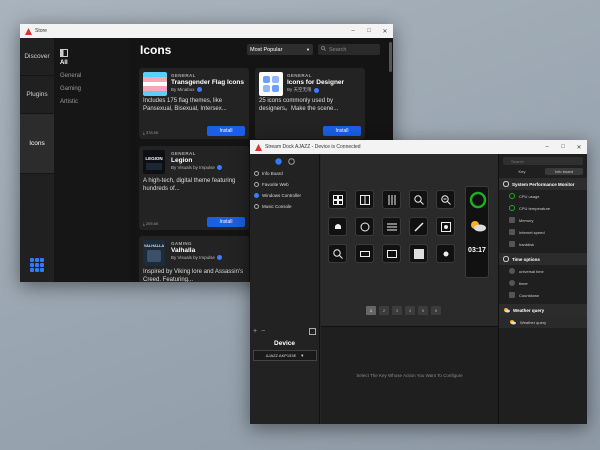  What do you see at coordinates (95, 89) in the screenshot?
I see `category-gaming: Gaming` at bounding box center [95, 89].